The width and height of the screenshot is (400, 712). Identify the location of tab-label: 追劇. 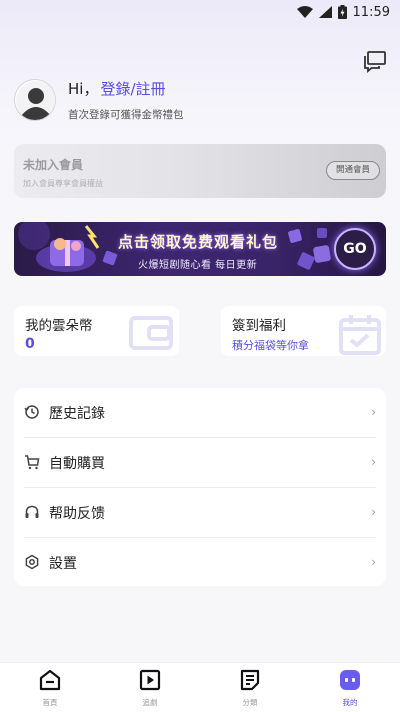
(150, 702).